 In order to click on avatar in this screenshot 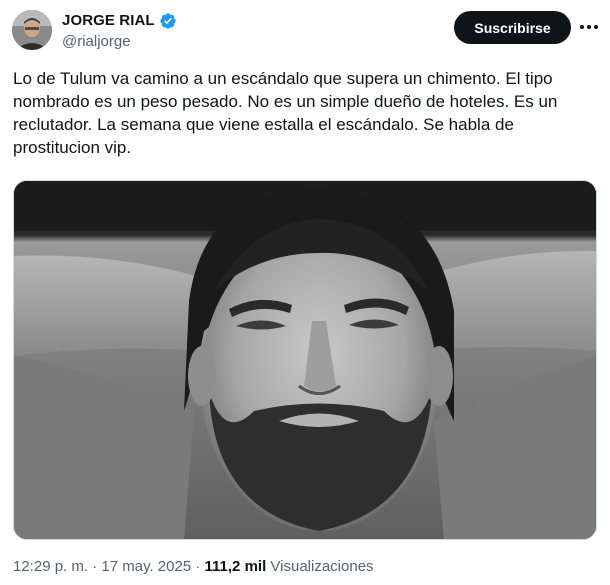, I will do `click(32, 30)`.